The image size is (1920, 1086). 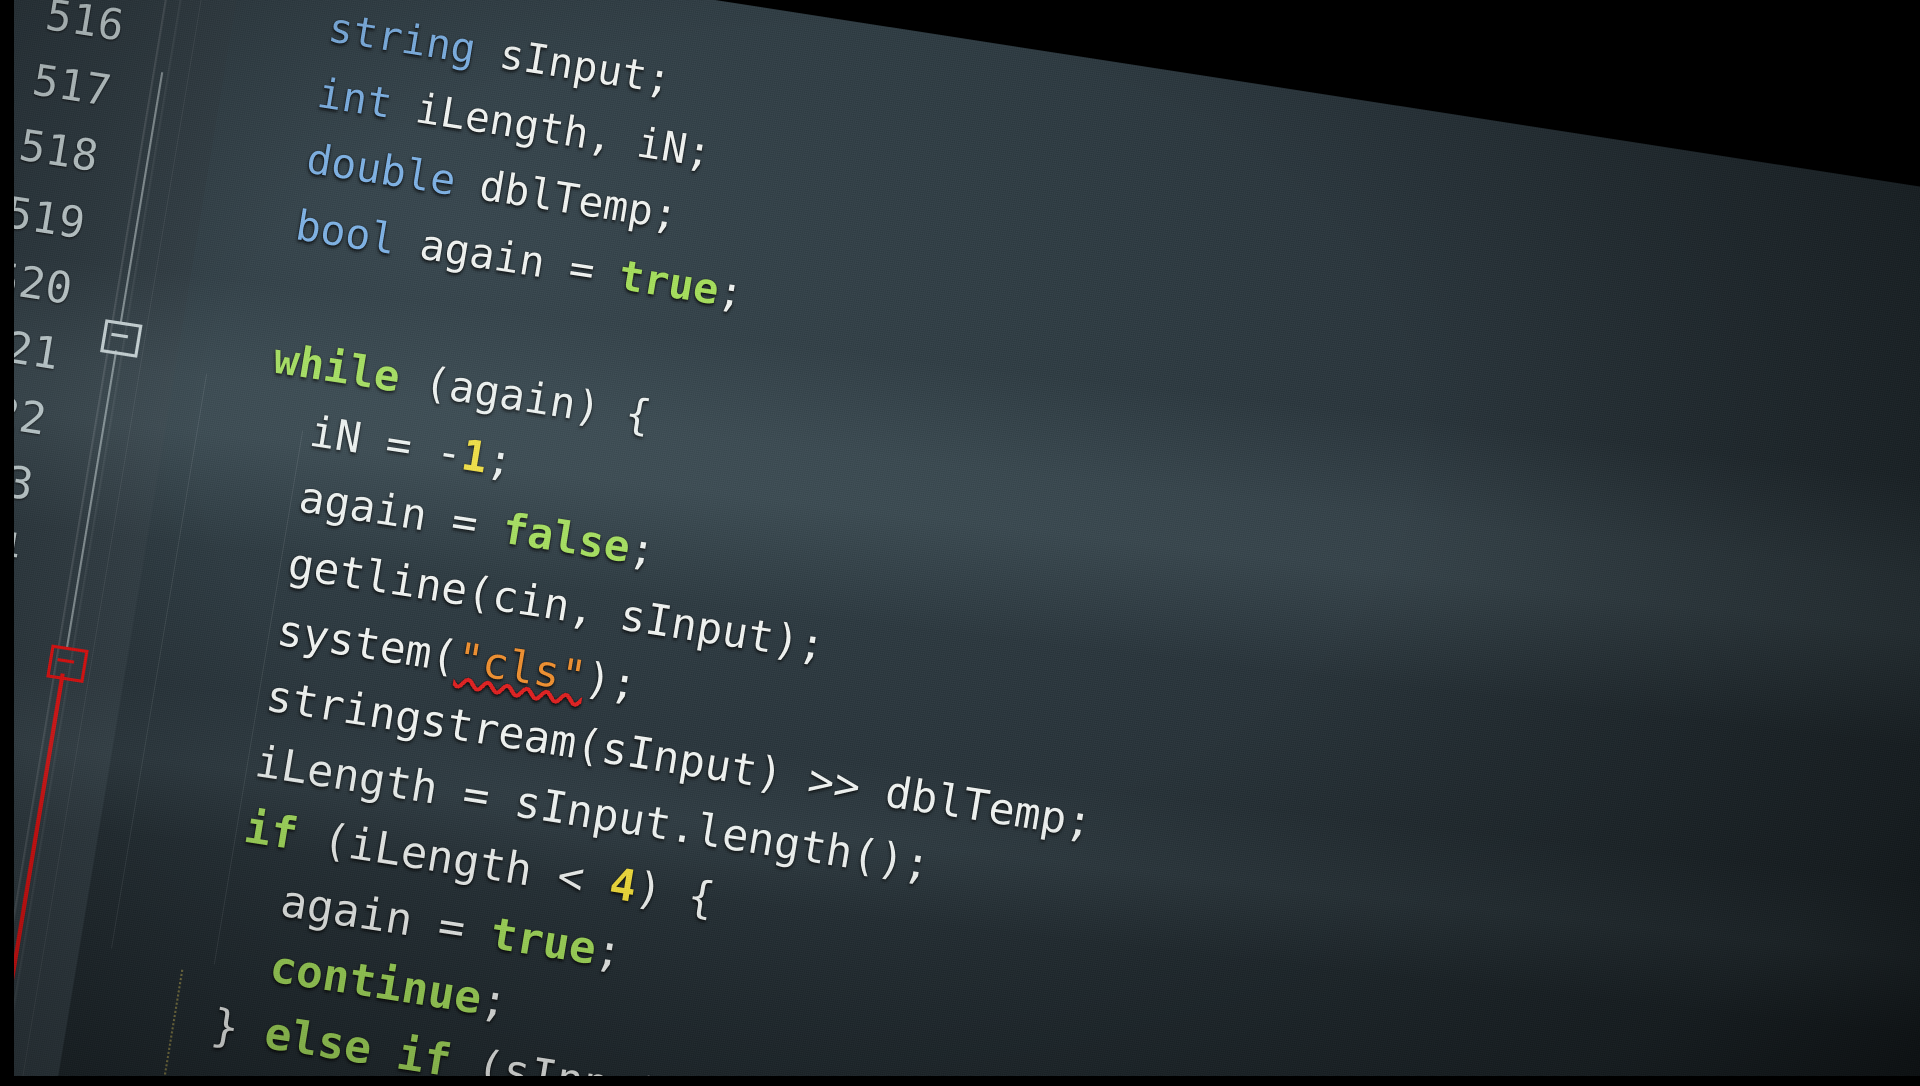 I want to click on code-token: "cls", so click(x=521, y=667).